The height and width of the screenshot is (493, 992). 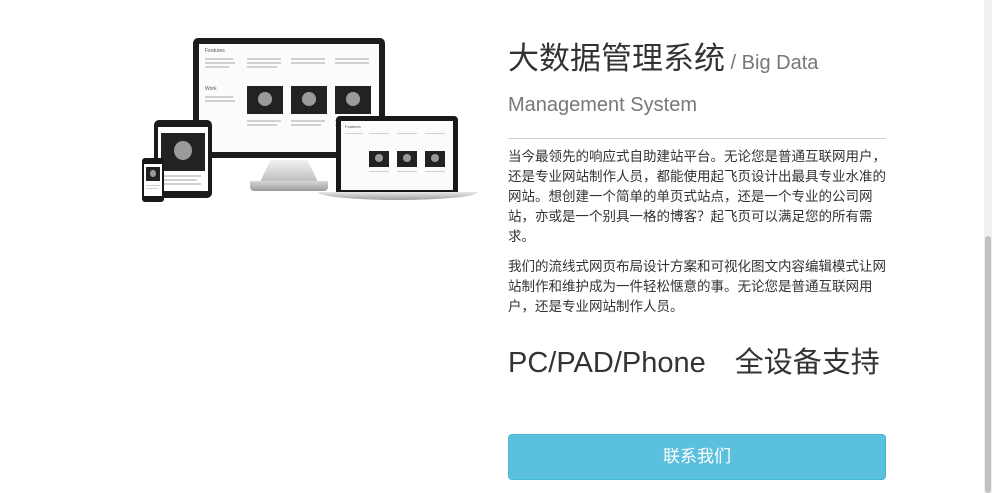 What do you see at coordinates (289, 186) in the screenshot?
I see `monitor-foot` at bounding box center [289, 186].